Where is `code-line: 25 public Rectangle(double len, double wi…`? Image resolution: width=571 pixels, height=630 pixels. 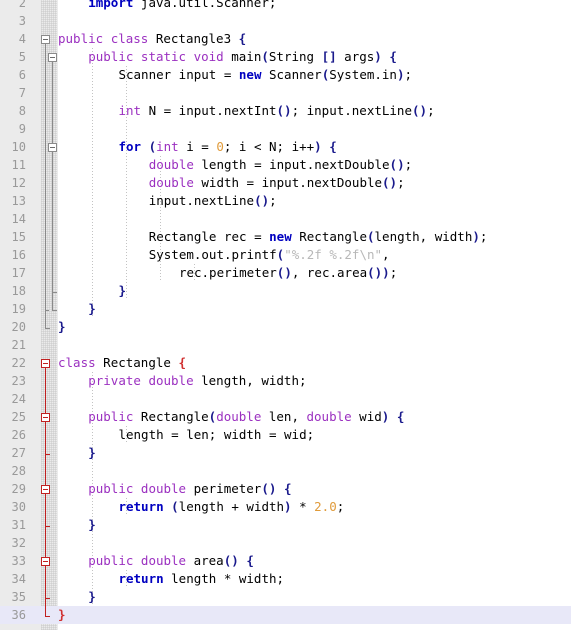
code-line: 25 public Rectangle(double len, double wi… is located at coordinates (285, 417).